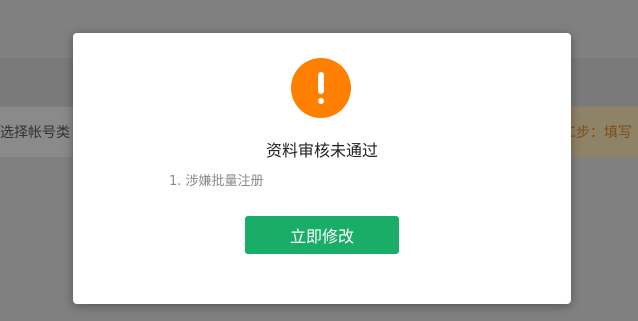 The width and height of the screenshot is (638, 321). What do you see at coordinates (321, 150) in the screenshot?
I see `dialog-title: 资料审核未通过` at bounding box center [321, 150].